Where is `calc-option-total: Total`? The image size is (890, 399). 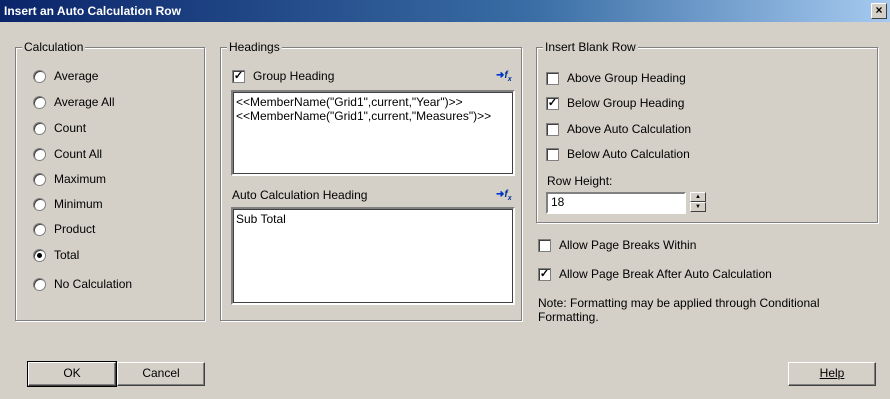
calc-option-total: Total is located at coordinates (56, 255).